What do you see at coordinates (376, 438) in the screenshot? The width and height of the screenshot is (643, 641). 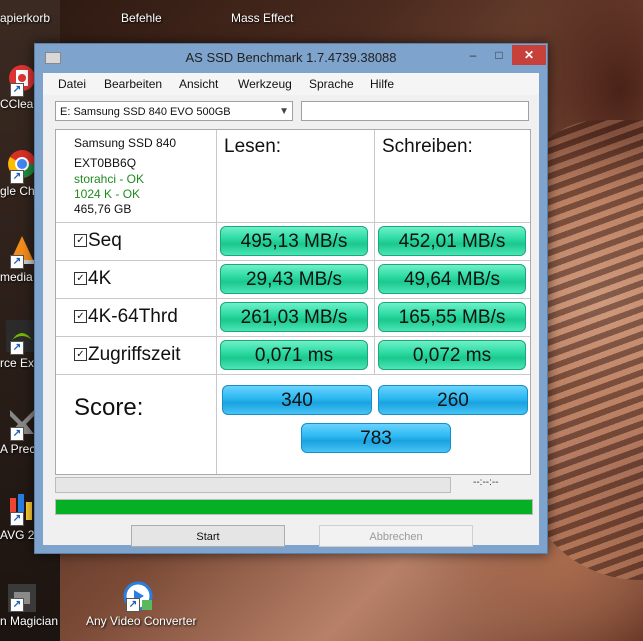 I see `total-score: 783` at bounding box center [376, 438].